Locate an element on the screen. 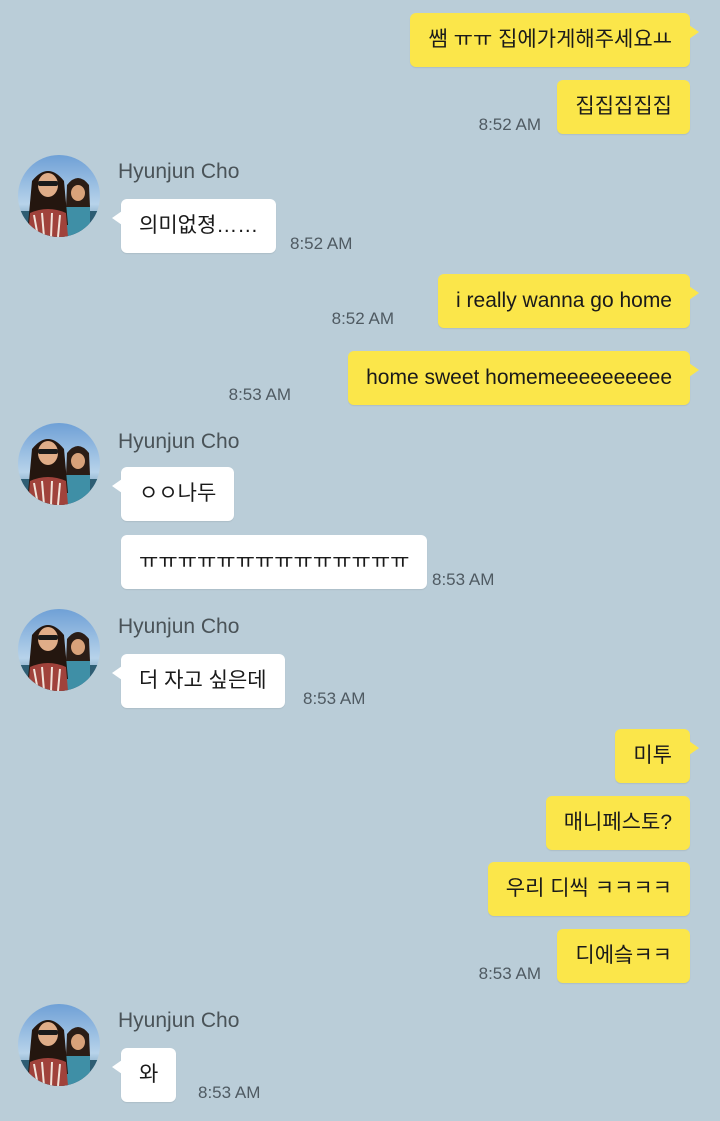  message-bubble-received: ㅠㅠㅠㅠㅠㅠㅠㅠㅠㅠㅠㅠㅠㅠ is located at coordinates (274, 562).